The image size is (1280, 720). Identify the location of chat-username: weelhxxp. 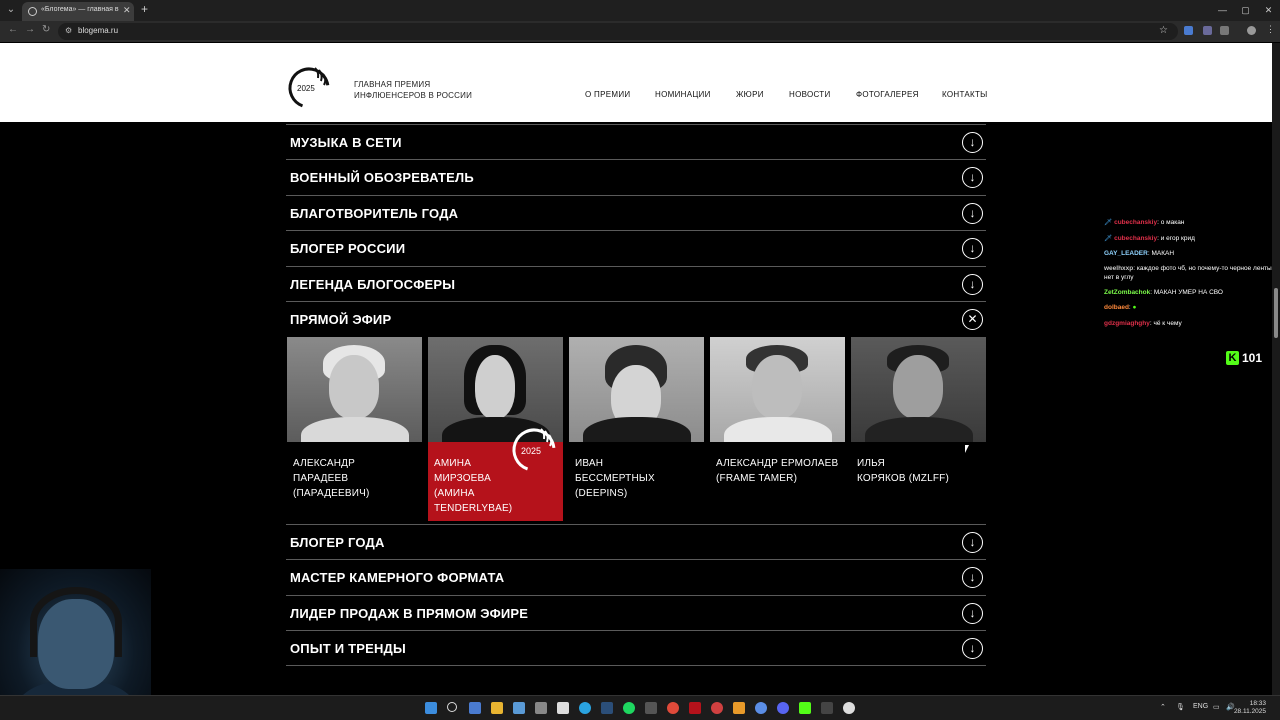
(1118, 268).